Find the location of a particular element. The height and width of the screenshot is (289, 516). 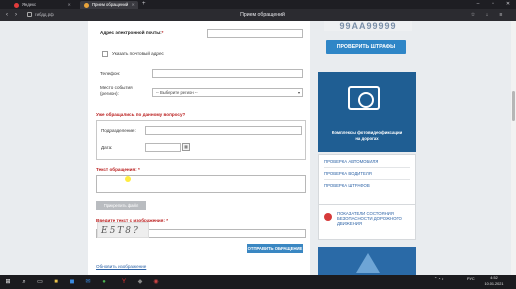

close-window-icon: ✕ is located at coordinates (508, 4).